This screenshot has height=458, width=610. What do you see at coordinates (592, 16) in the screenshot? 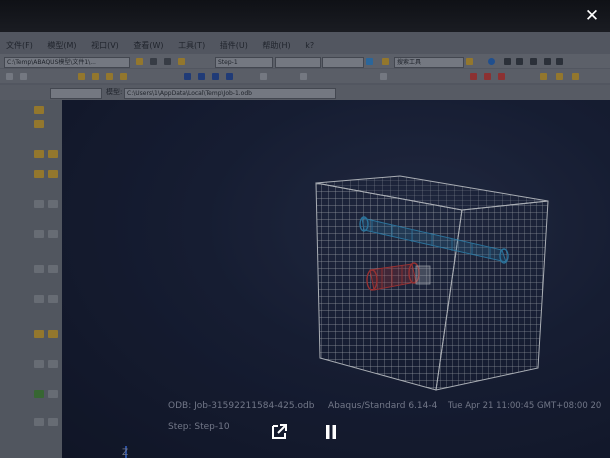
I see `close-button: ✕` at bounding box center [592, 16].